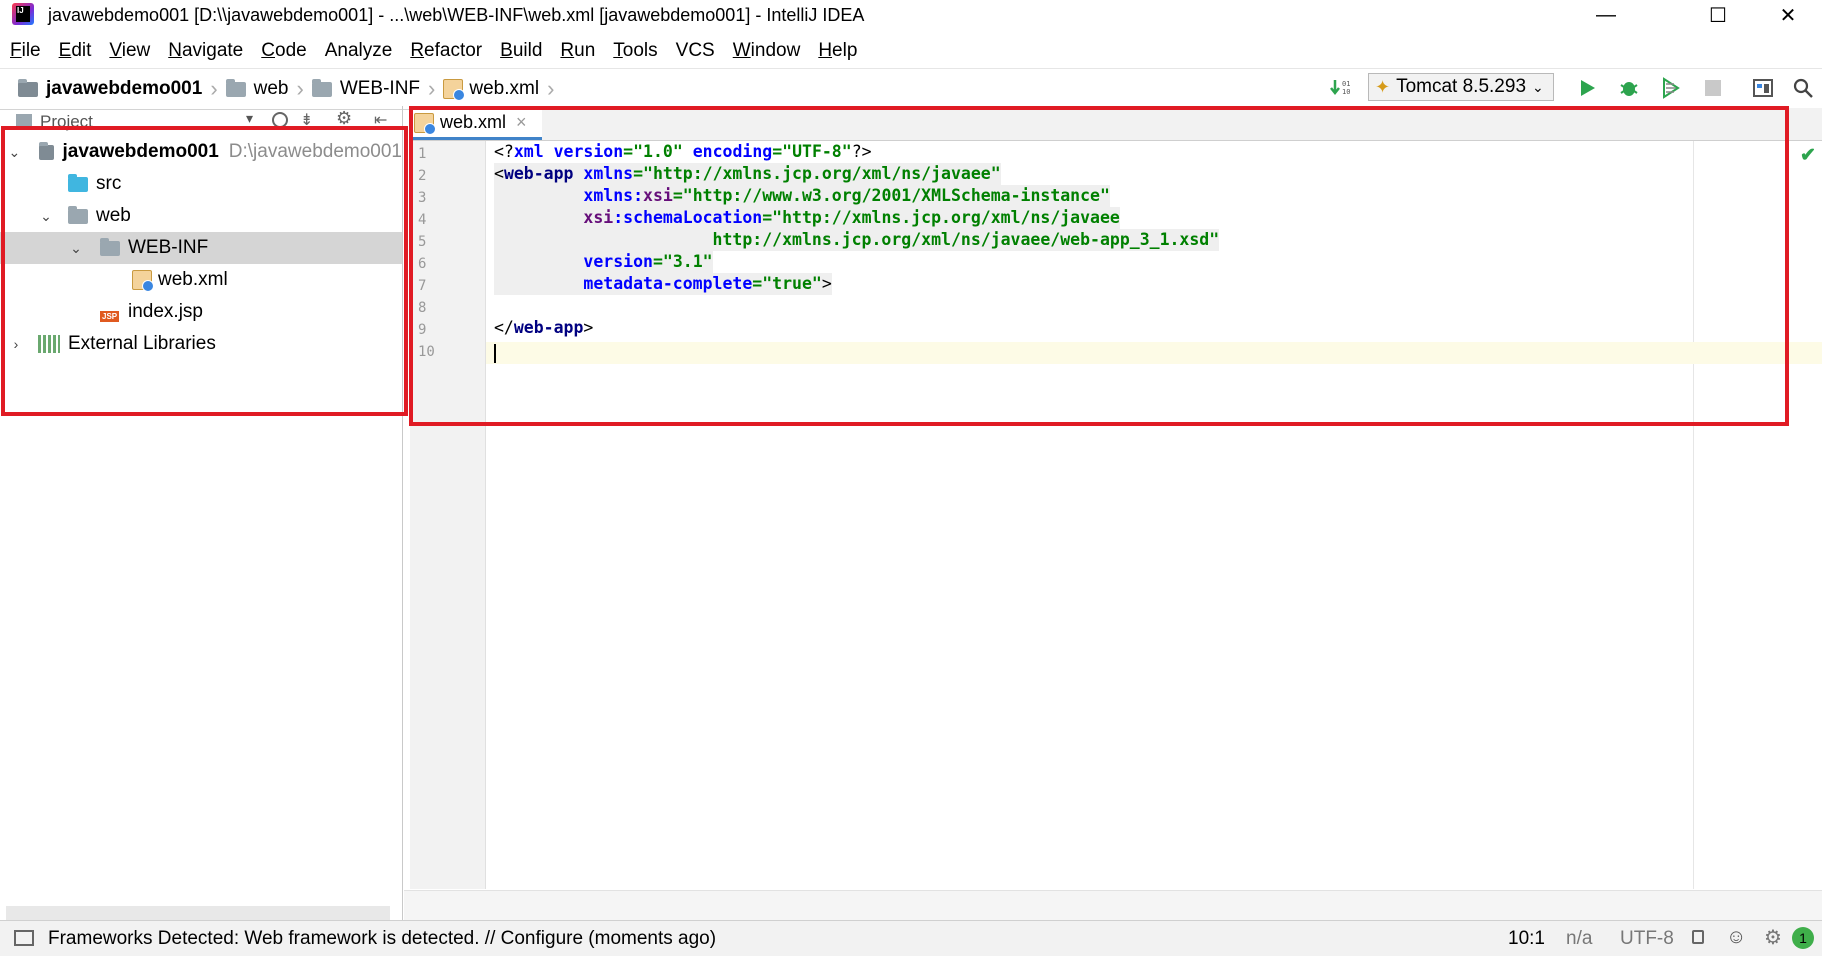  What do you see at coordinates (380, 89) in the screenshot?
I see `breadcrumb-item-web-inf: WEB-INF` at bounding box center [380, 89].